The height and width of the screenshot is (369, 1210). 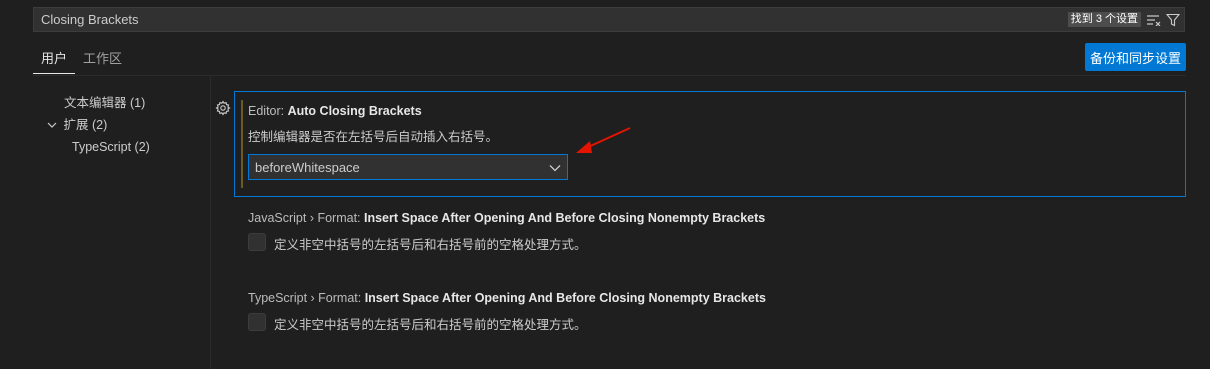 What do you see at coordinates (1173, 20) in the screenshot?
I see `filter-icon` at bounding box center [1173, 20].